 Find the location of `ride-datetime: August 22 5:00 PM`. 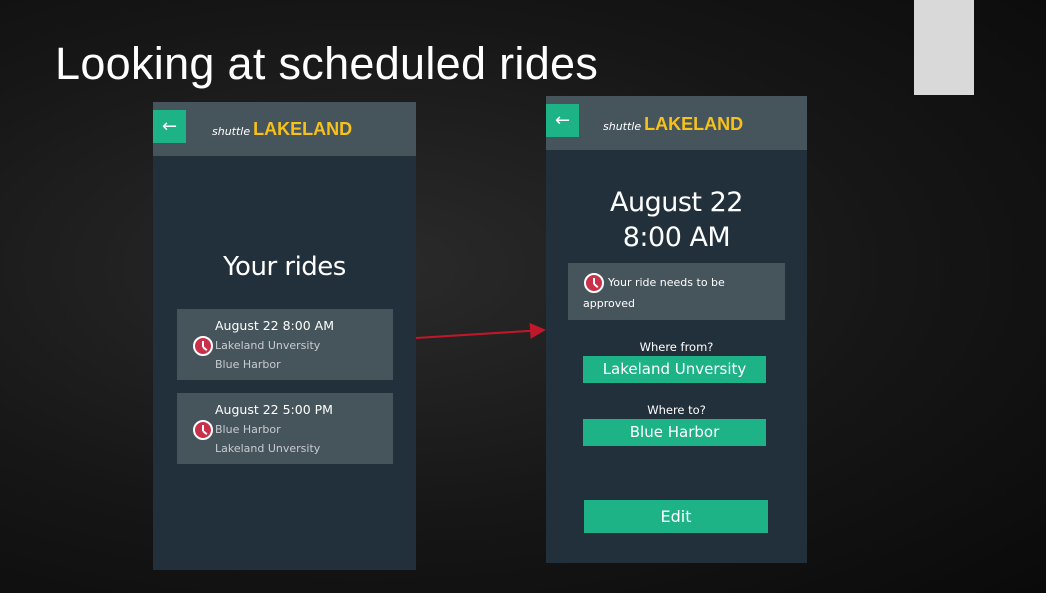

ride-datetime: August 22 5:00 PM is located at coordinates (274, 409).